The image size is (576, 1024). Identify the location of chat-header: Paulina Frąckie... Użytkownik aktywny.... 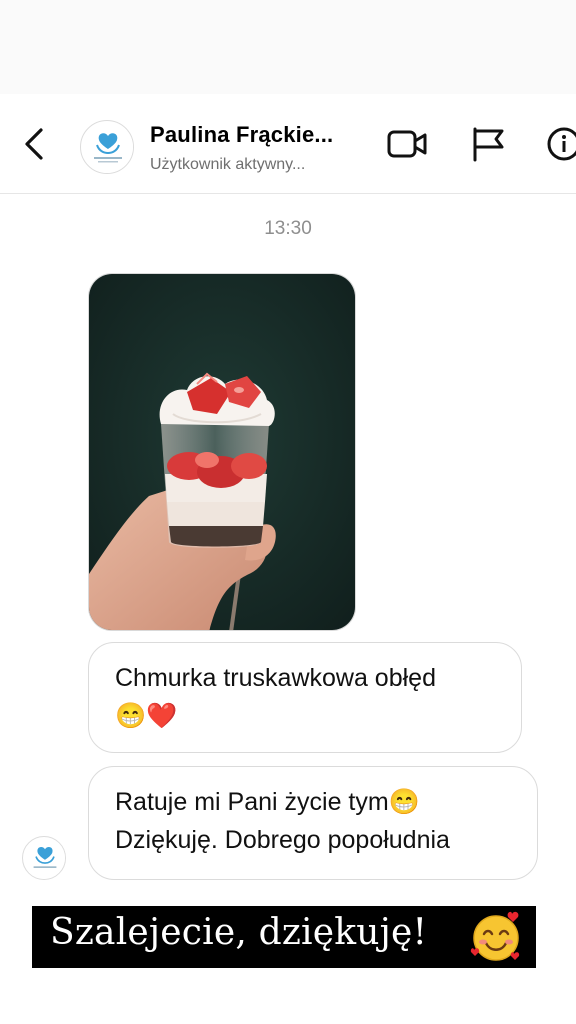
(288, 144).